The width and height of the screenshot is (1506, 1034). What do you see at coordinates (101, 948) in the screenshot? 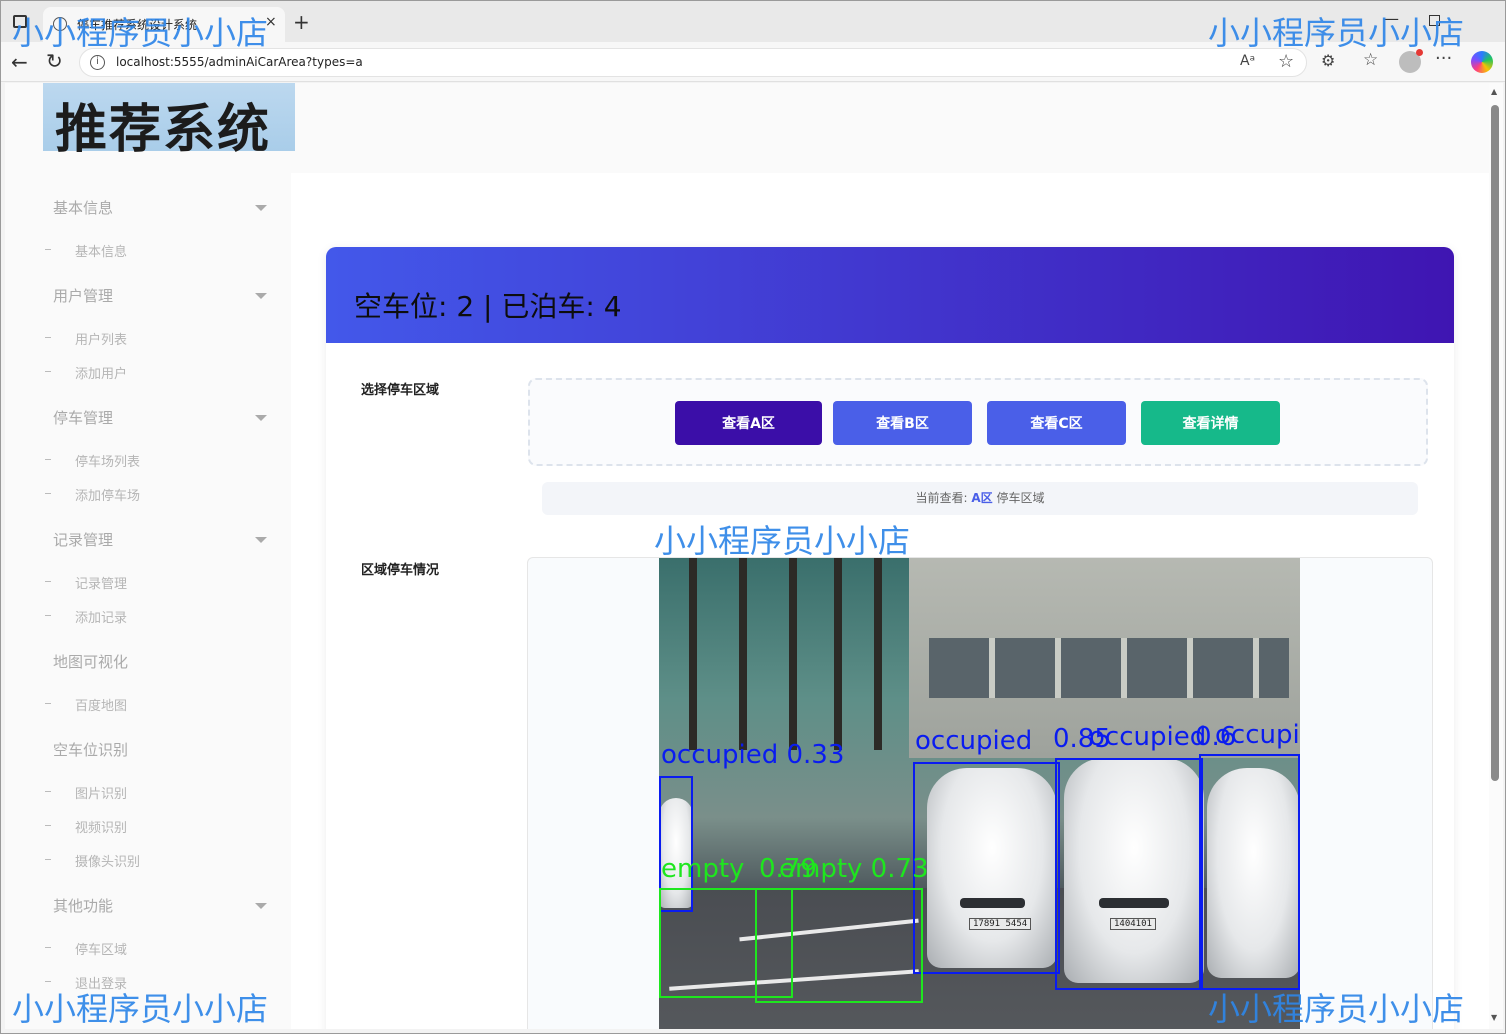
I see `sidebar-item-parking-area: 停车区域` at bounding box center [101, 948].